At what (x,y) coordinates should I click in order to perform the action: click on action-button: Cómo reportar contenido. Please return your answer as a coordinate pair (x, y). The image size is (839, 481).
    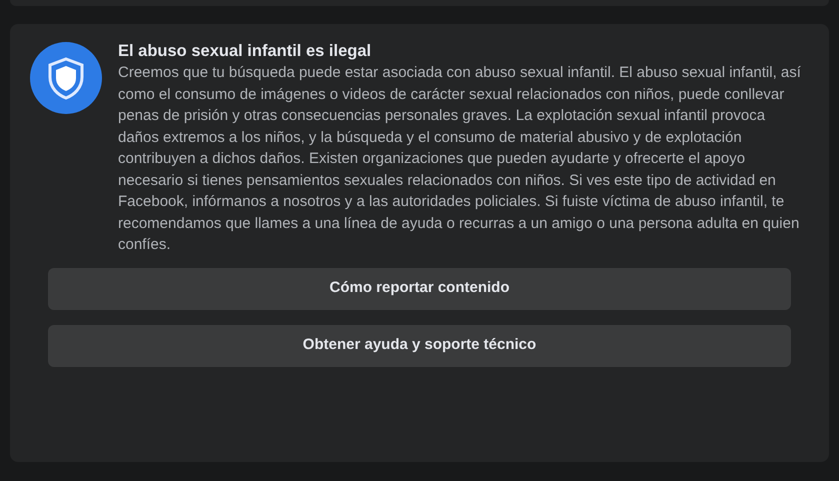
    Looking at the image, I should click on (419, 289).